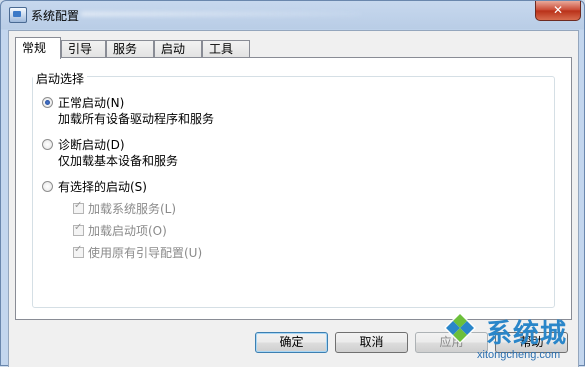  What do you see at coordinates (558, 11) in the screenshot?
I see `close-button: ✕` at bounding box center [558, 11].